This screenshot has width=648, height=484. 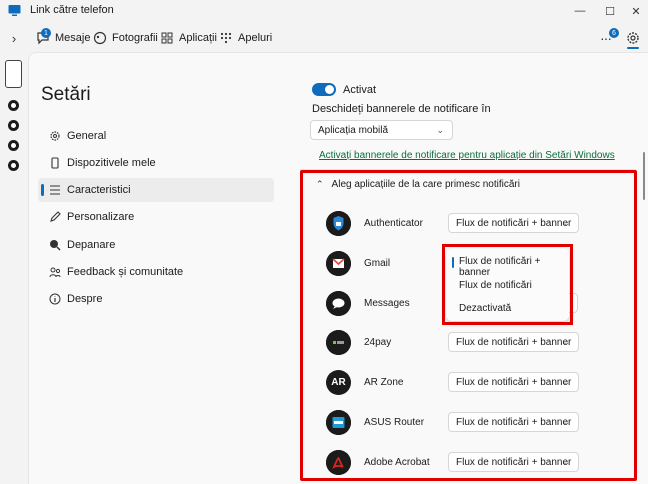 What do you see at coordinates (91, 245) in the screenshot?
I see `sidebar-item-label: Depanare` at bounding box center [91, 245].